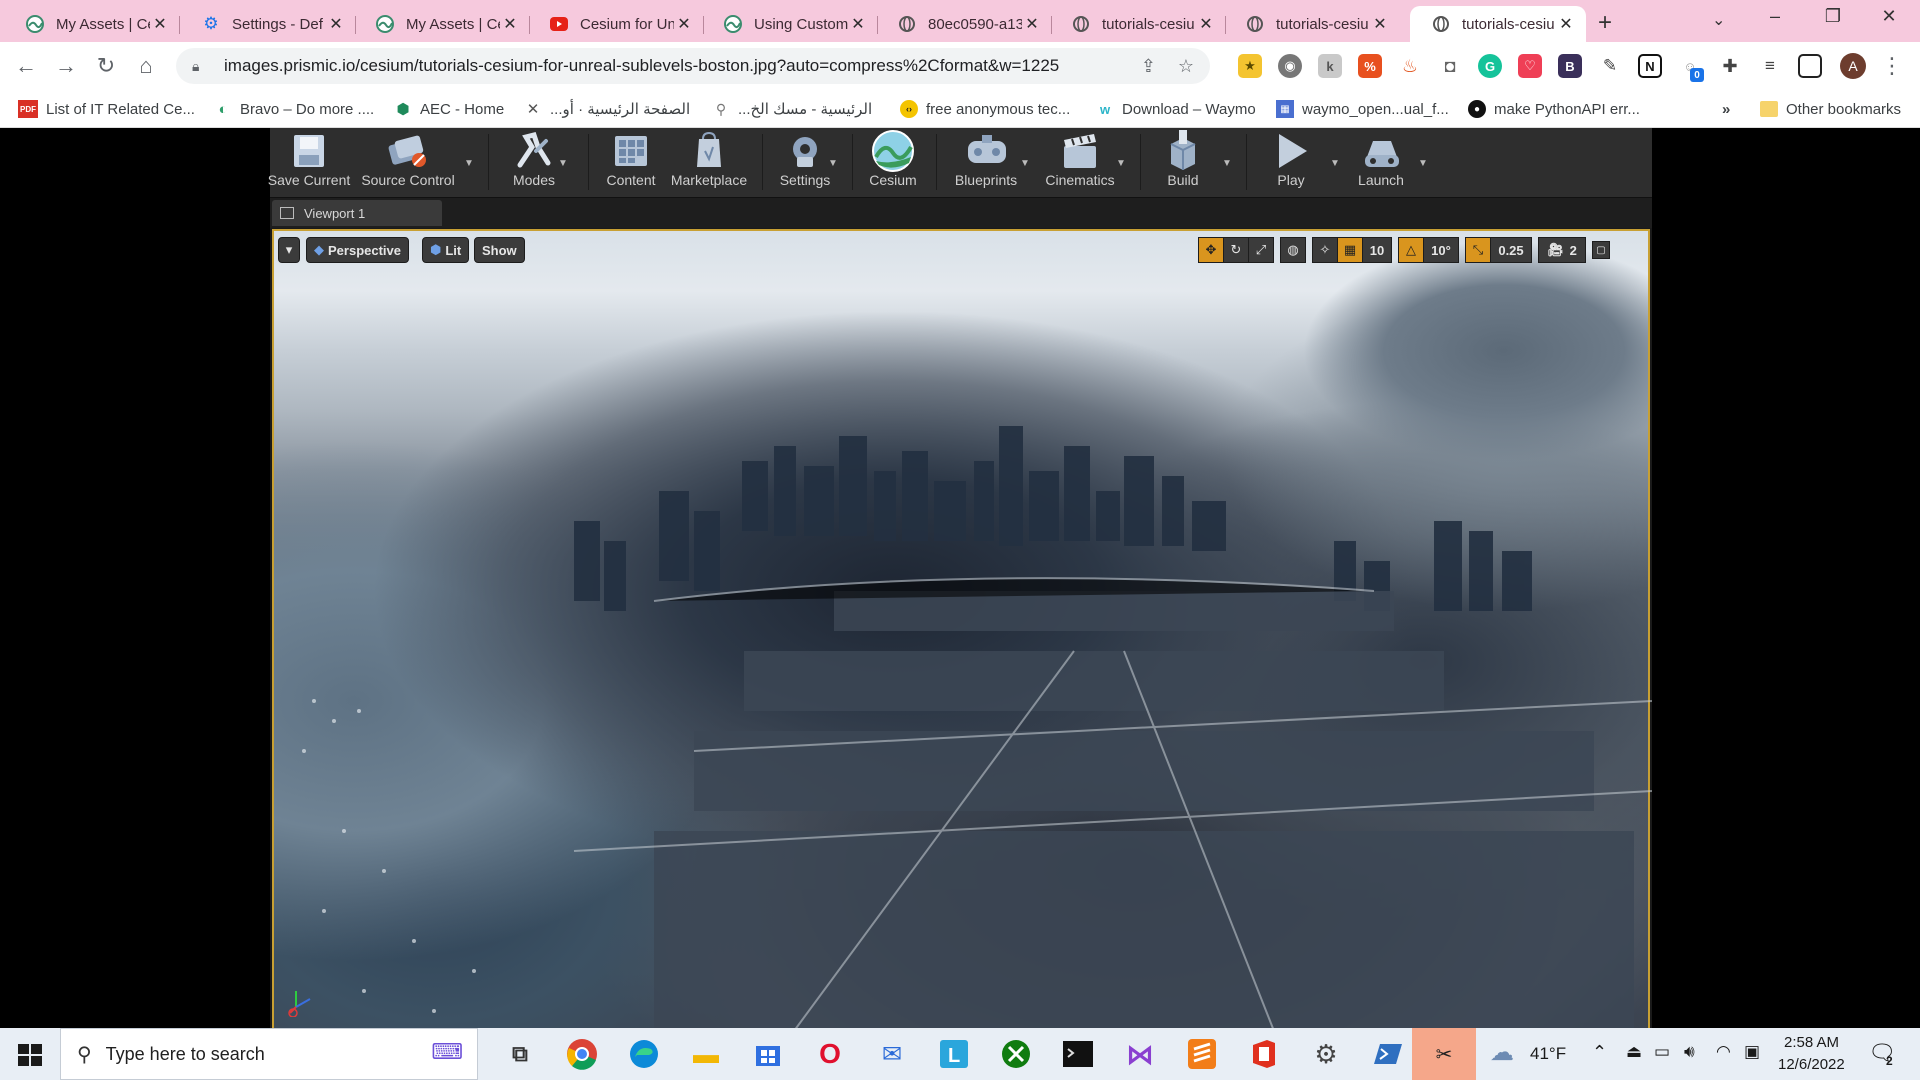 This screenshot has height=1080, width=1920. What do you see at coordinates (1202, 1054) in the screenshot?
I see `sublime-icon` at bounding box center [1202, 1054].